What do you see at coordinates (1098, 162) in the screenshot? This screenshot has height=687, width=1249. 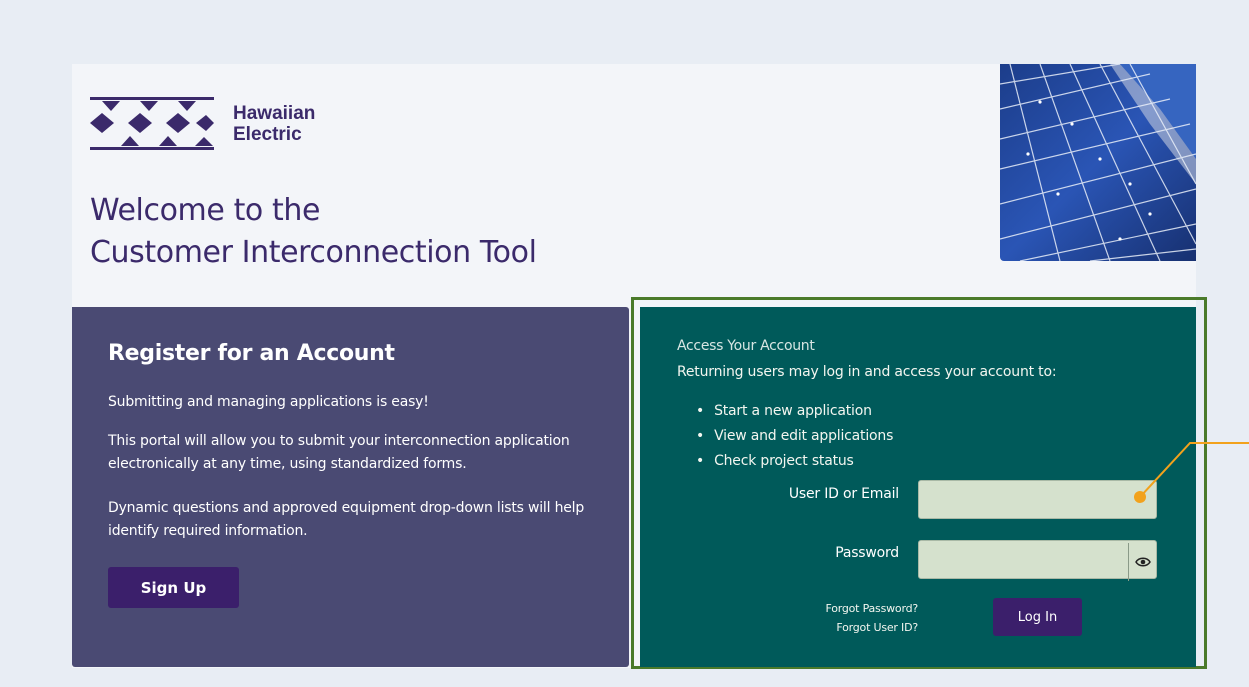 I see `solar-panel-image` at bounding box center [1098, 162].